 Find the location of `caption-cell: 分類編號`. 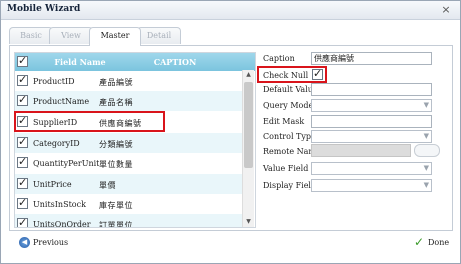

caption-cell: 分類編號 is located at coordinates (116, 144).